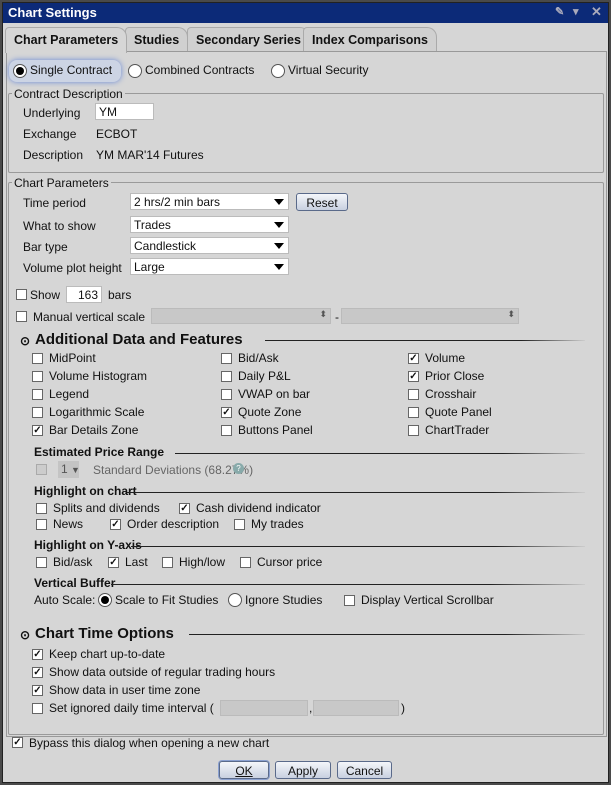 The height and width of the screenshot is (785, 611). What do you see at coordinates (69, 469) in the screenshot?
I see `std-dev-select: 1 ▼` at bounding box center [69, 469].